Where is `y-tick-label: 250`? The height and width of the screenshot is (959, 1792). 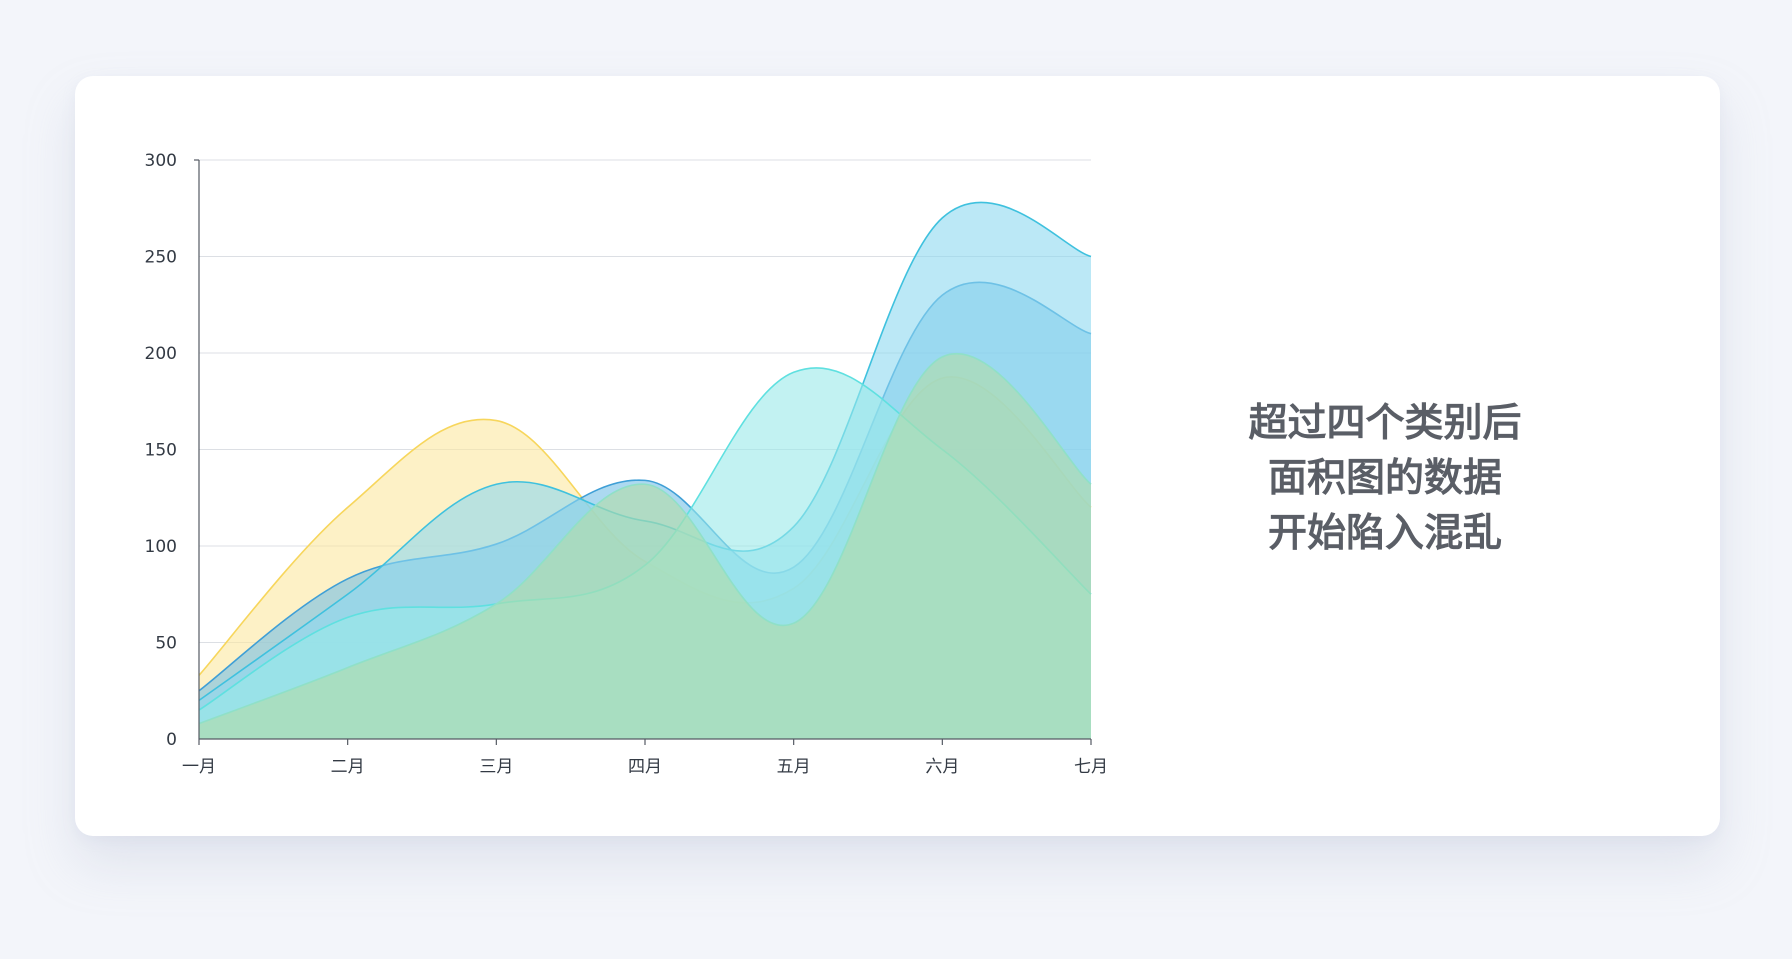
y-tick-label: 250 is located at coordinates (161, 258).